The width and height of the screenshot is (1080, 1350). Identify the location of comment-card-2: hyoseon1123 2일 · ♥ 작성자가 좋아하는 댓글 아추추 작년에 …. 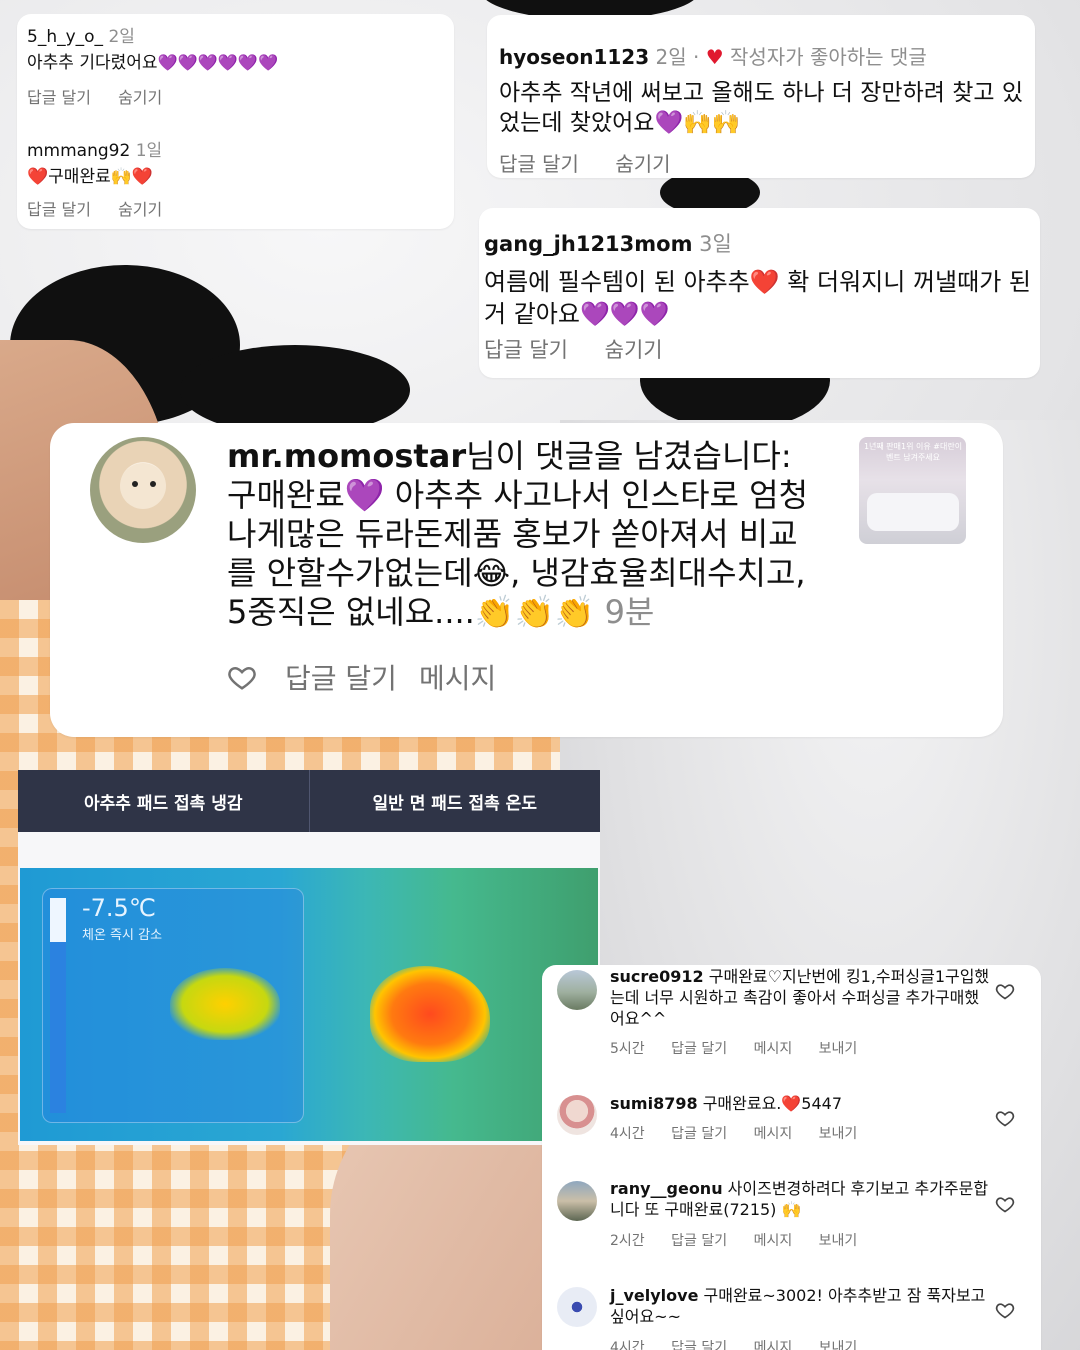
(761, 96).